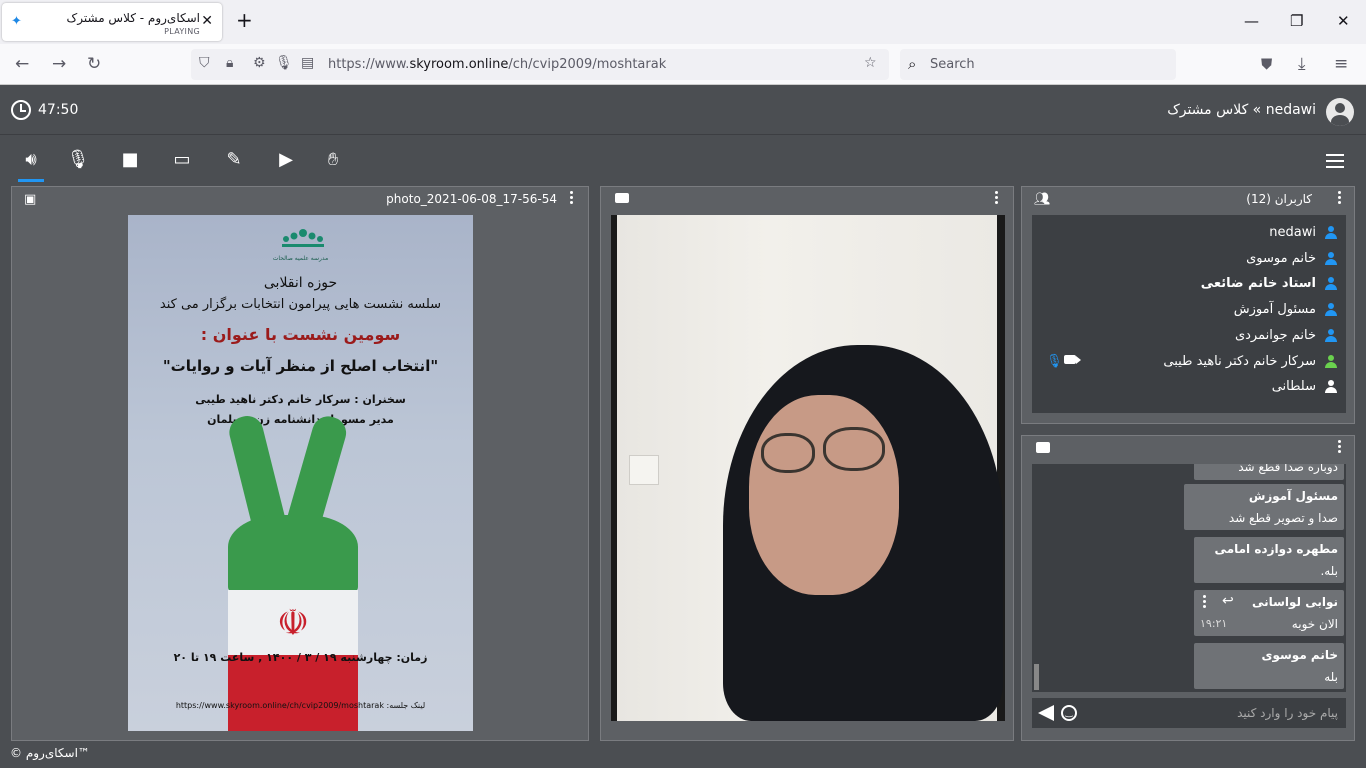 The image size is (1366, 768). Describe the element at coordinates (1204, 602) in the screenshot. I see `message-more-icon` at that location.